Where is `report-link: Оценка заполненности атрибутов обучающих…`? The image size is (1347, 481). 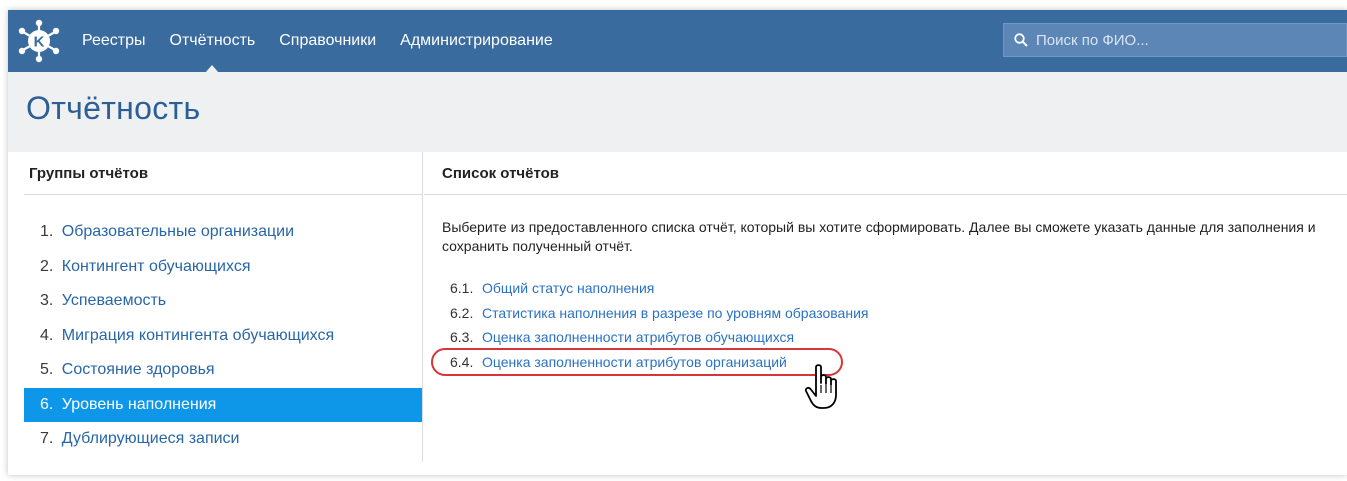
report-link: Оценка заполненности атрибутов обучающих… is located at coordinates (638, 337).